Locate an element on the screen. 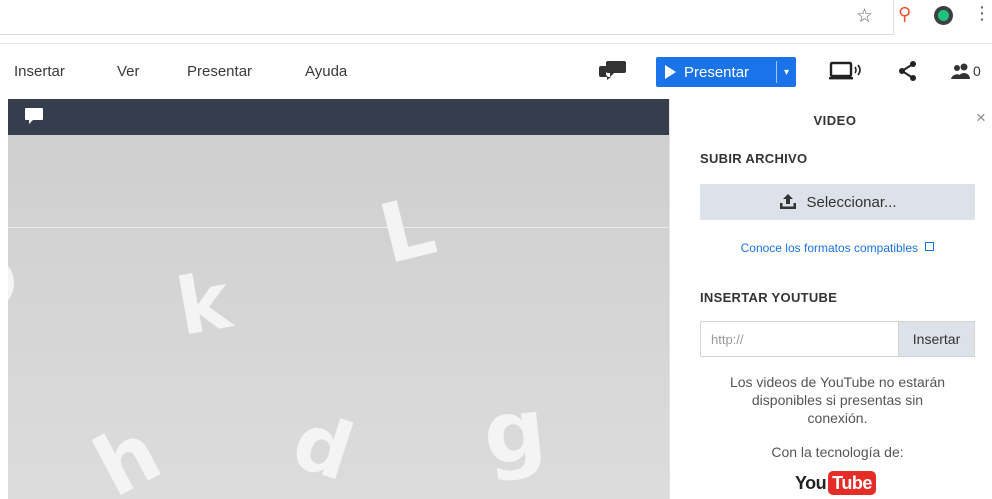  comments-icon is located at coordinates (613, 70).